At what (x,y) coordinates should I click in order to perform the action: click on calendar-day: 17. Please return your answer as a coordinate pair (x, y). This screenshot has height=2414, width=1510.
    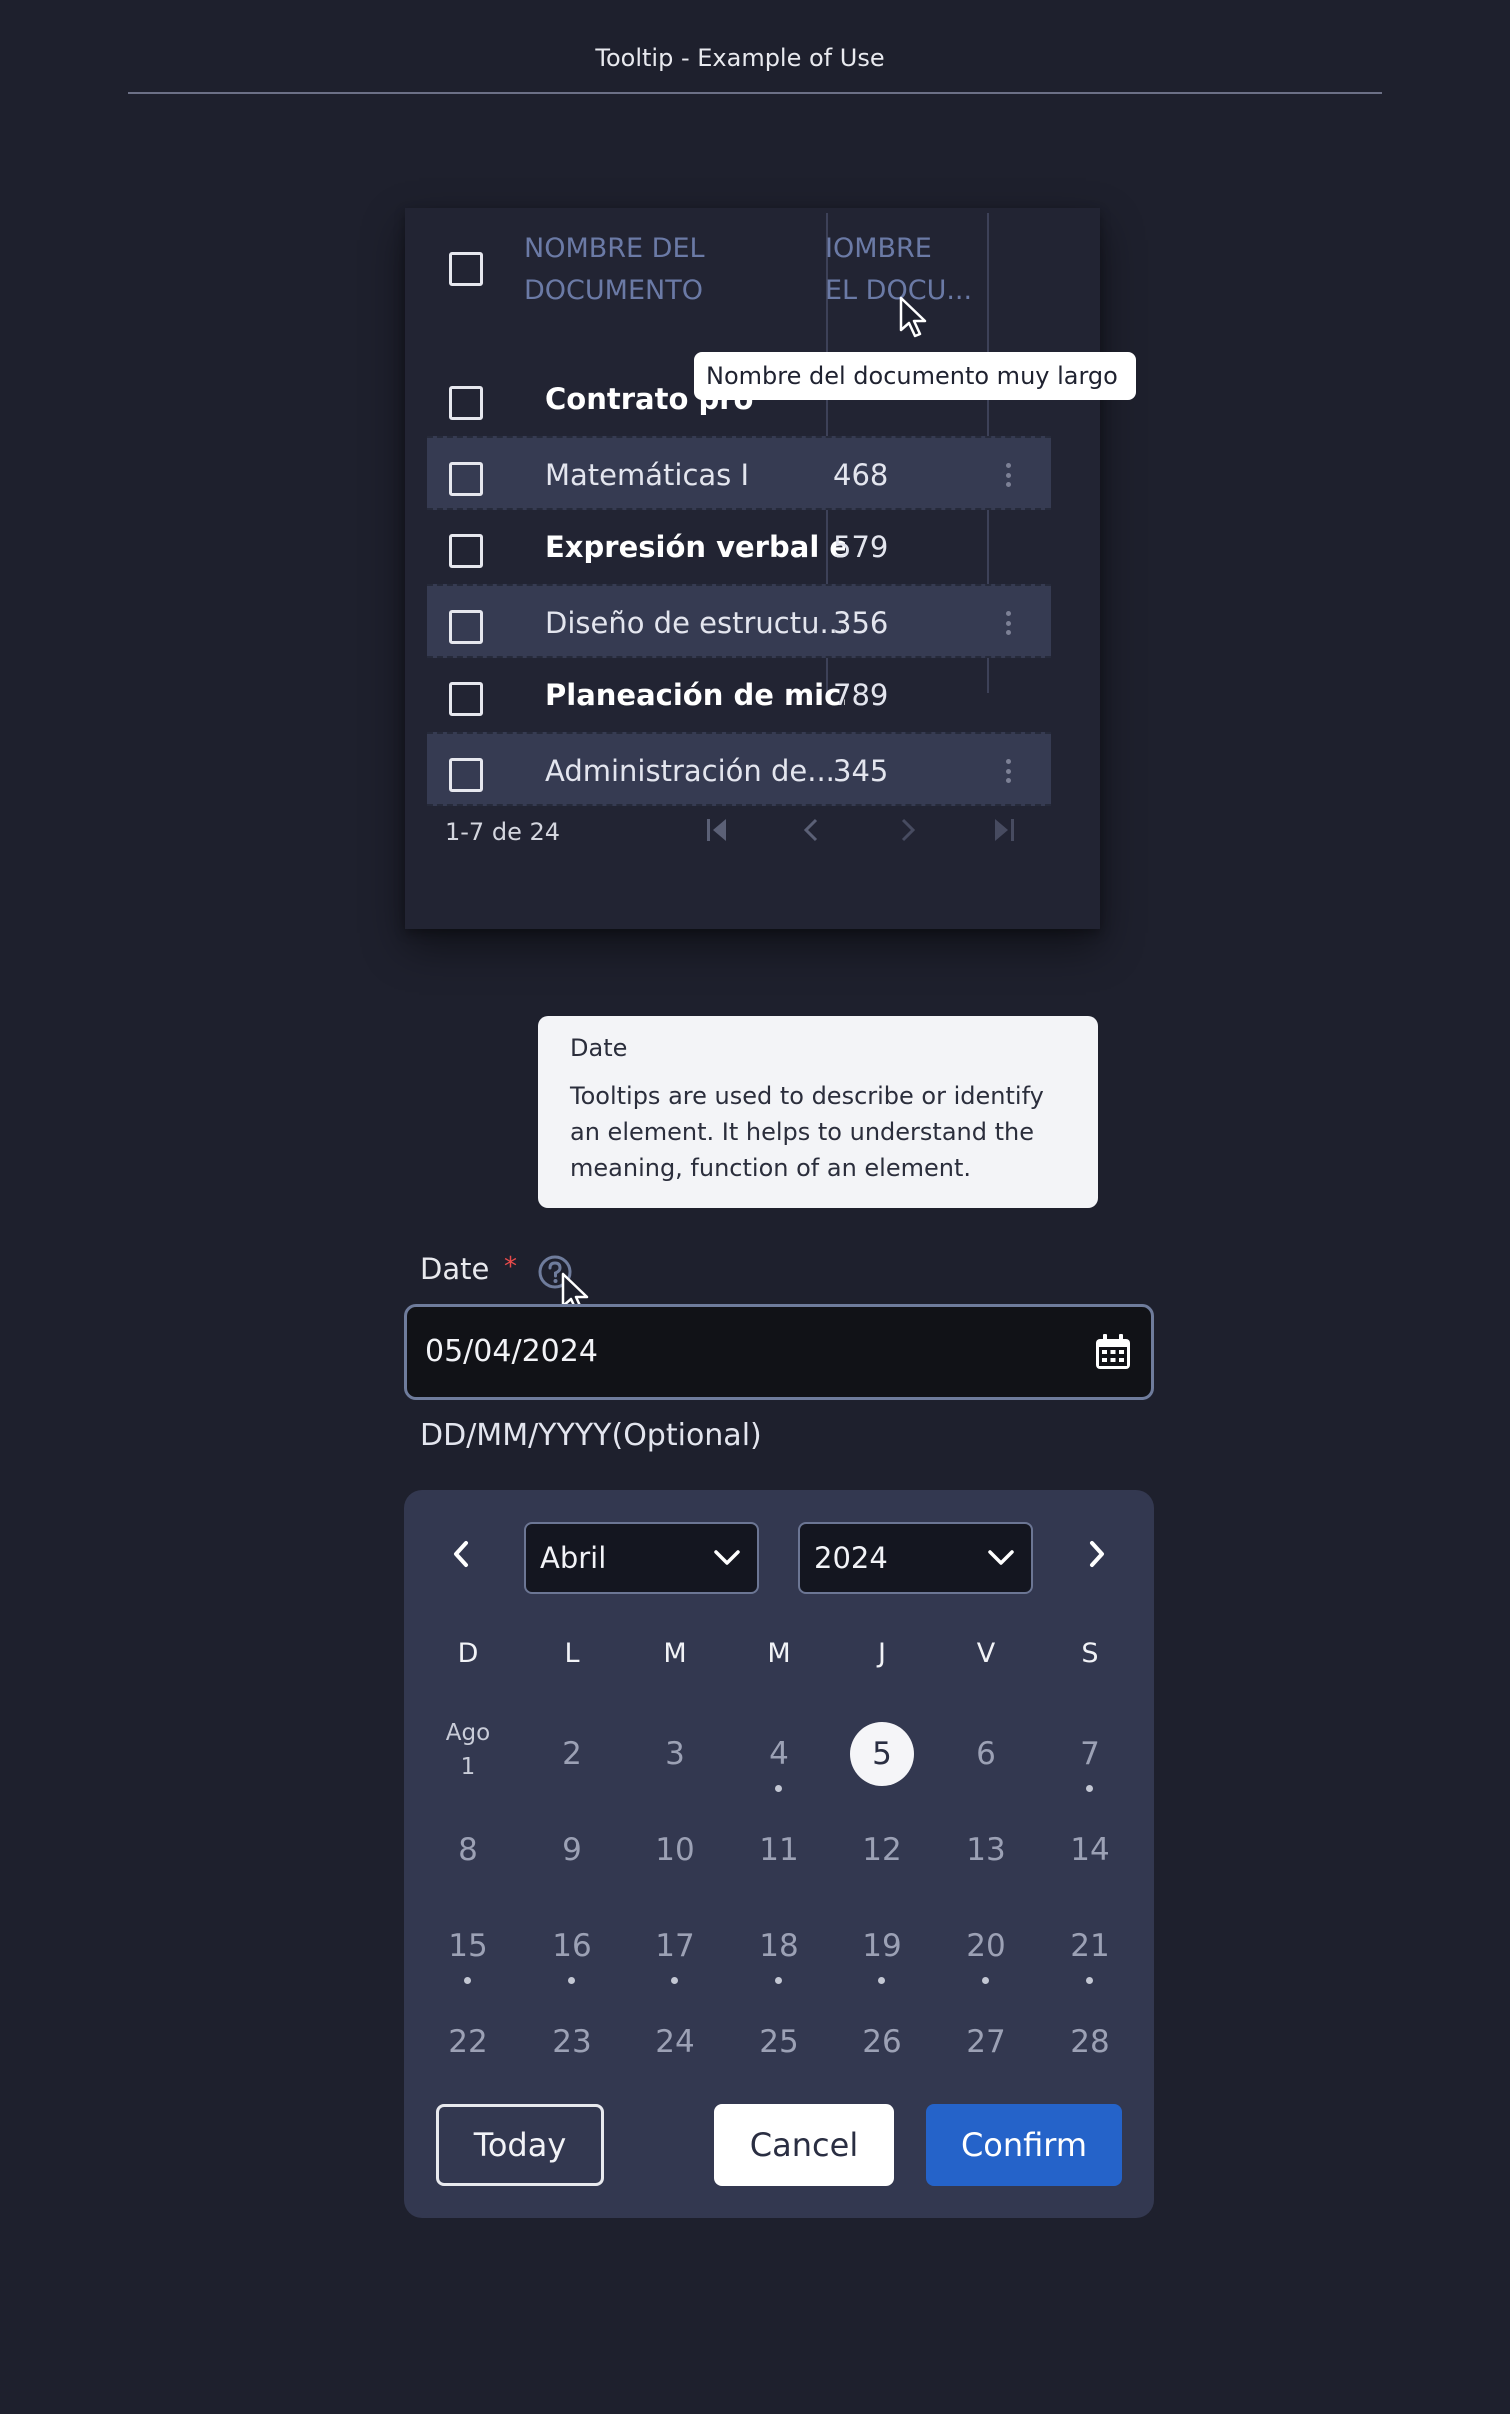
    Looking at the image, I should click on (675, 1946).